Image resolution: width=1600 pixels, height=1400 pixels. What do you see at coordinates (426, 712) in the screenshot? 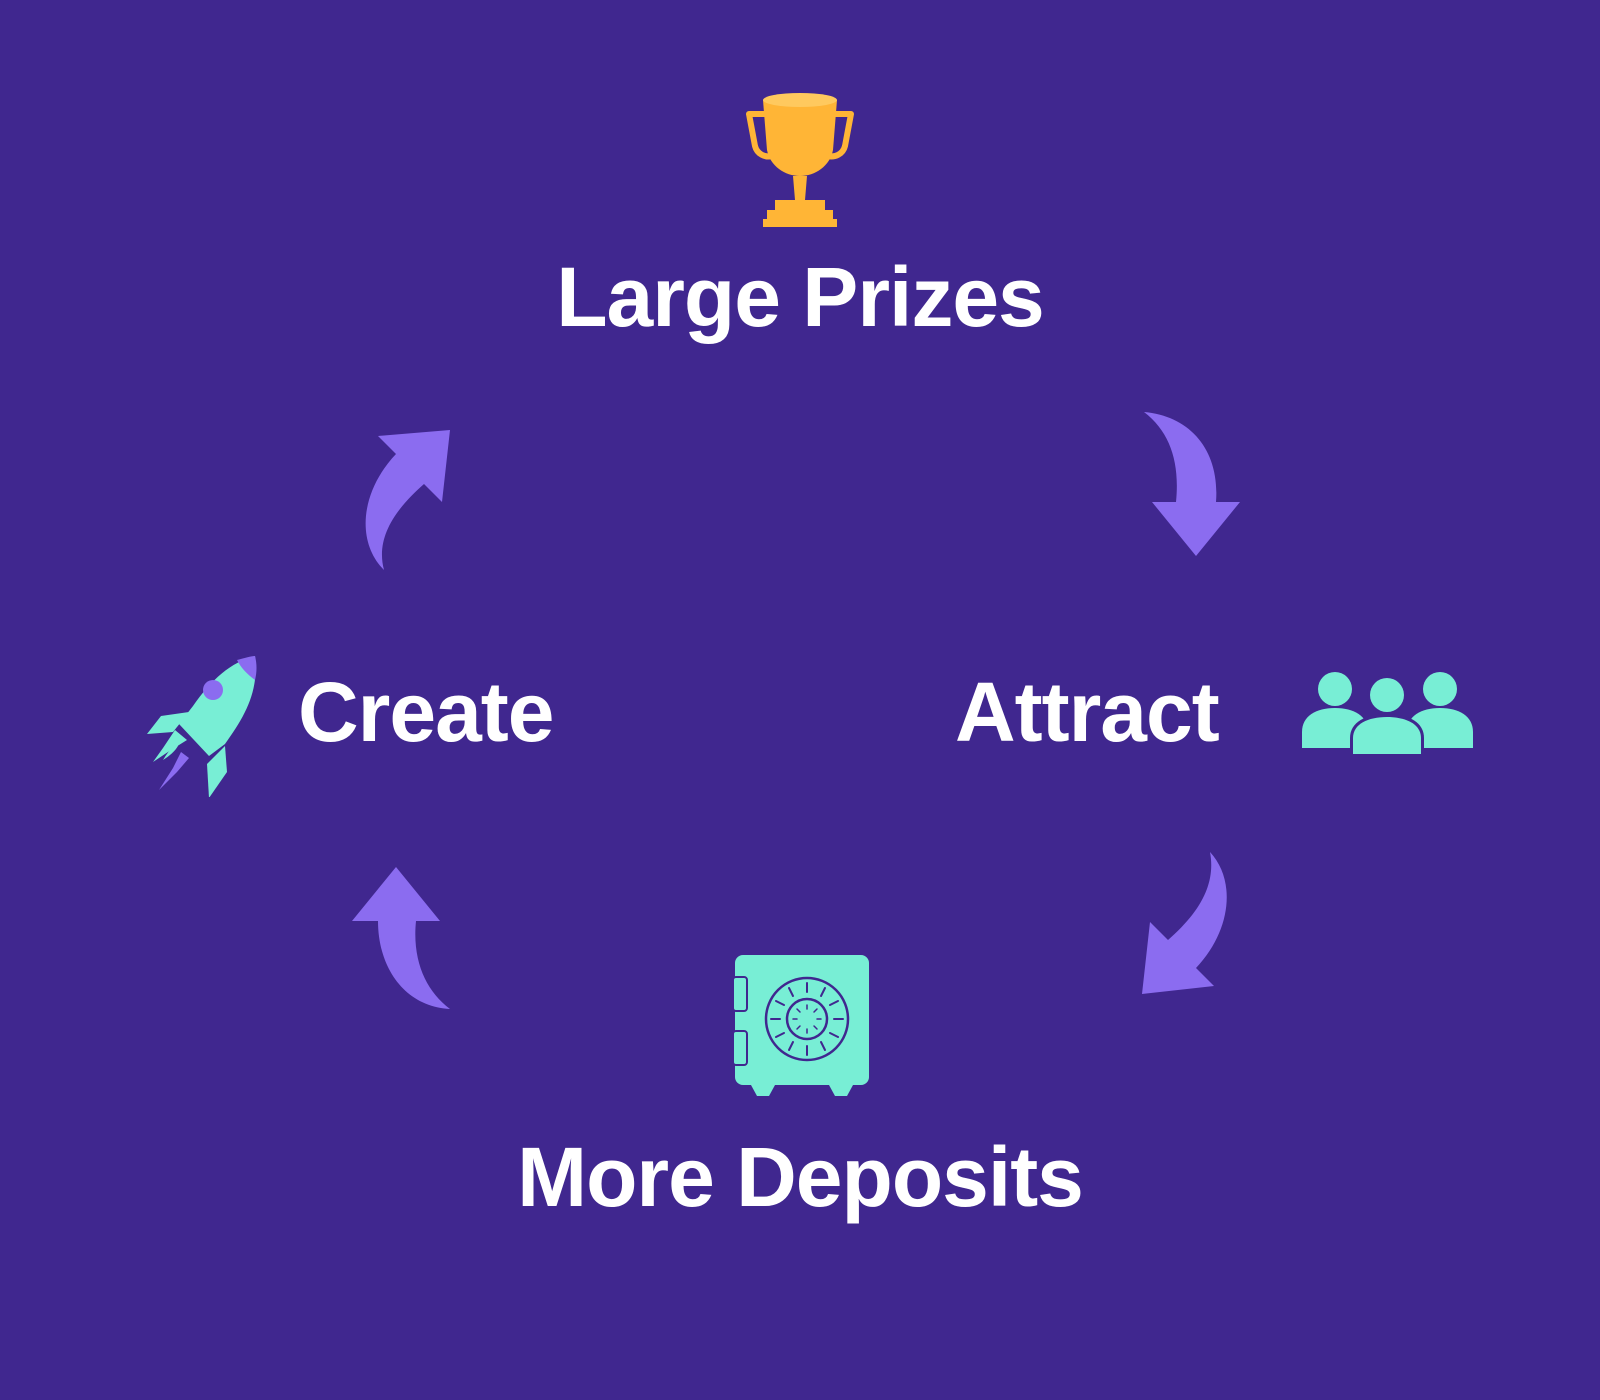
I see `node-label-create: Create` at bounding box center [426, 712].